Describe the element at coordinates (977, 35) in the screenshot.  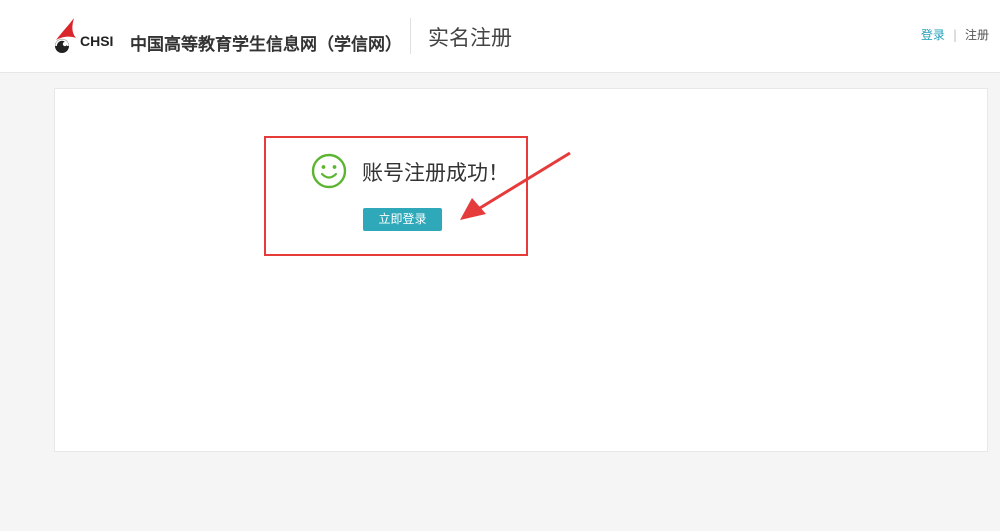
I see `register-link: 注册` at that location.